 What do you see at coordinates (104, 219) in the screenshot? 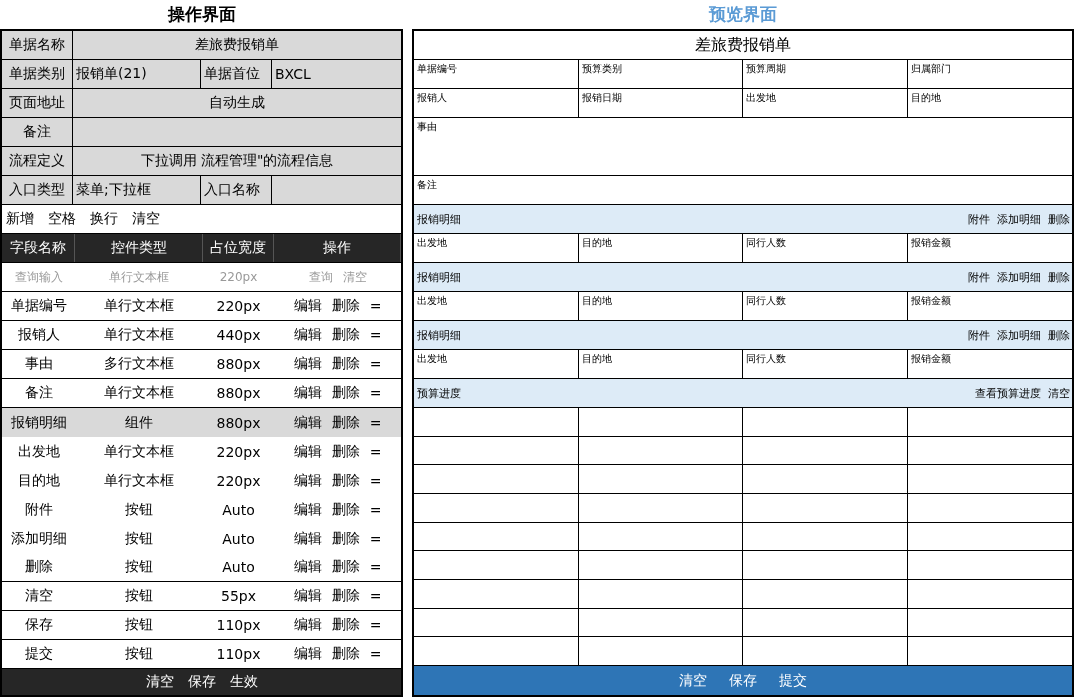
I see `toolbar-button: 换行` at bounding box center [104, 219].